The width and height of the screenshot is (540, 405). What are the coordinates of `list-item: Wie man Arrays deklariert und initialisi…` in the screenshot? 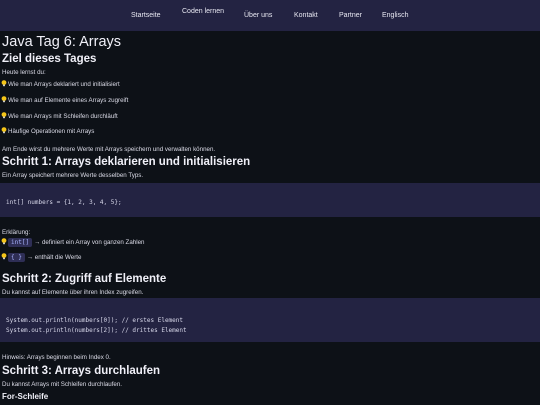 It's located at (60, 84).